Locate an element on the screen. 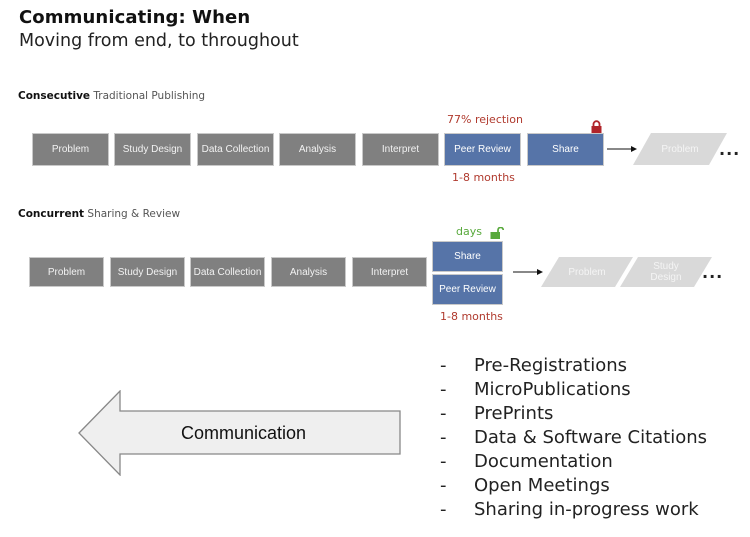 This screenshot has height=537, width=750. consecutive-label-rest: Traditional Publishing is located at coordinates (148, 96).